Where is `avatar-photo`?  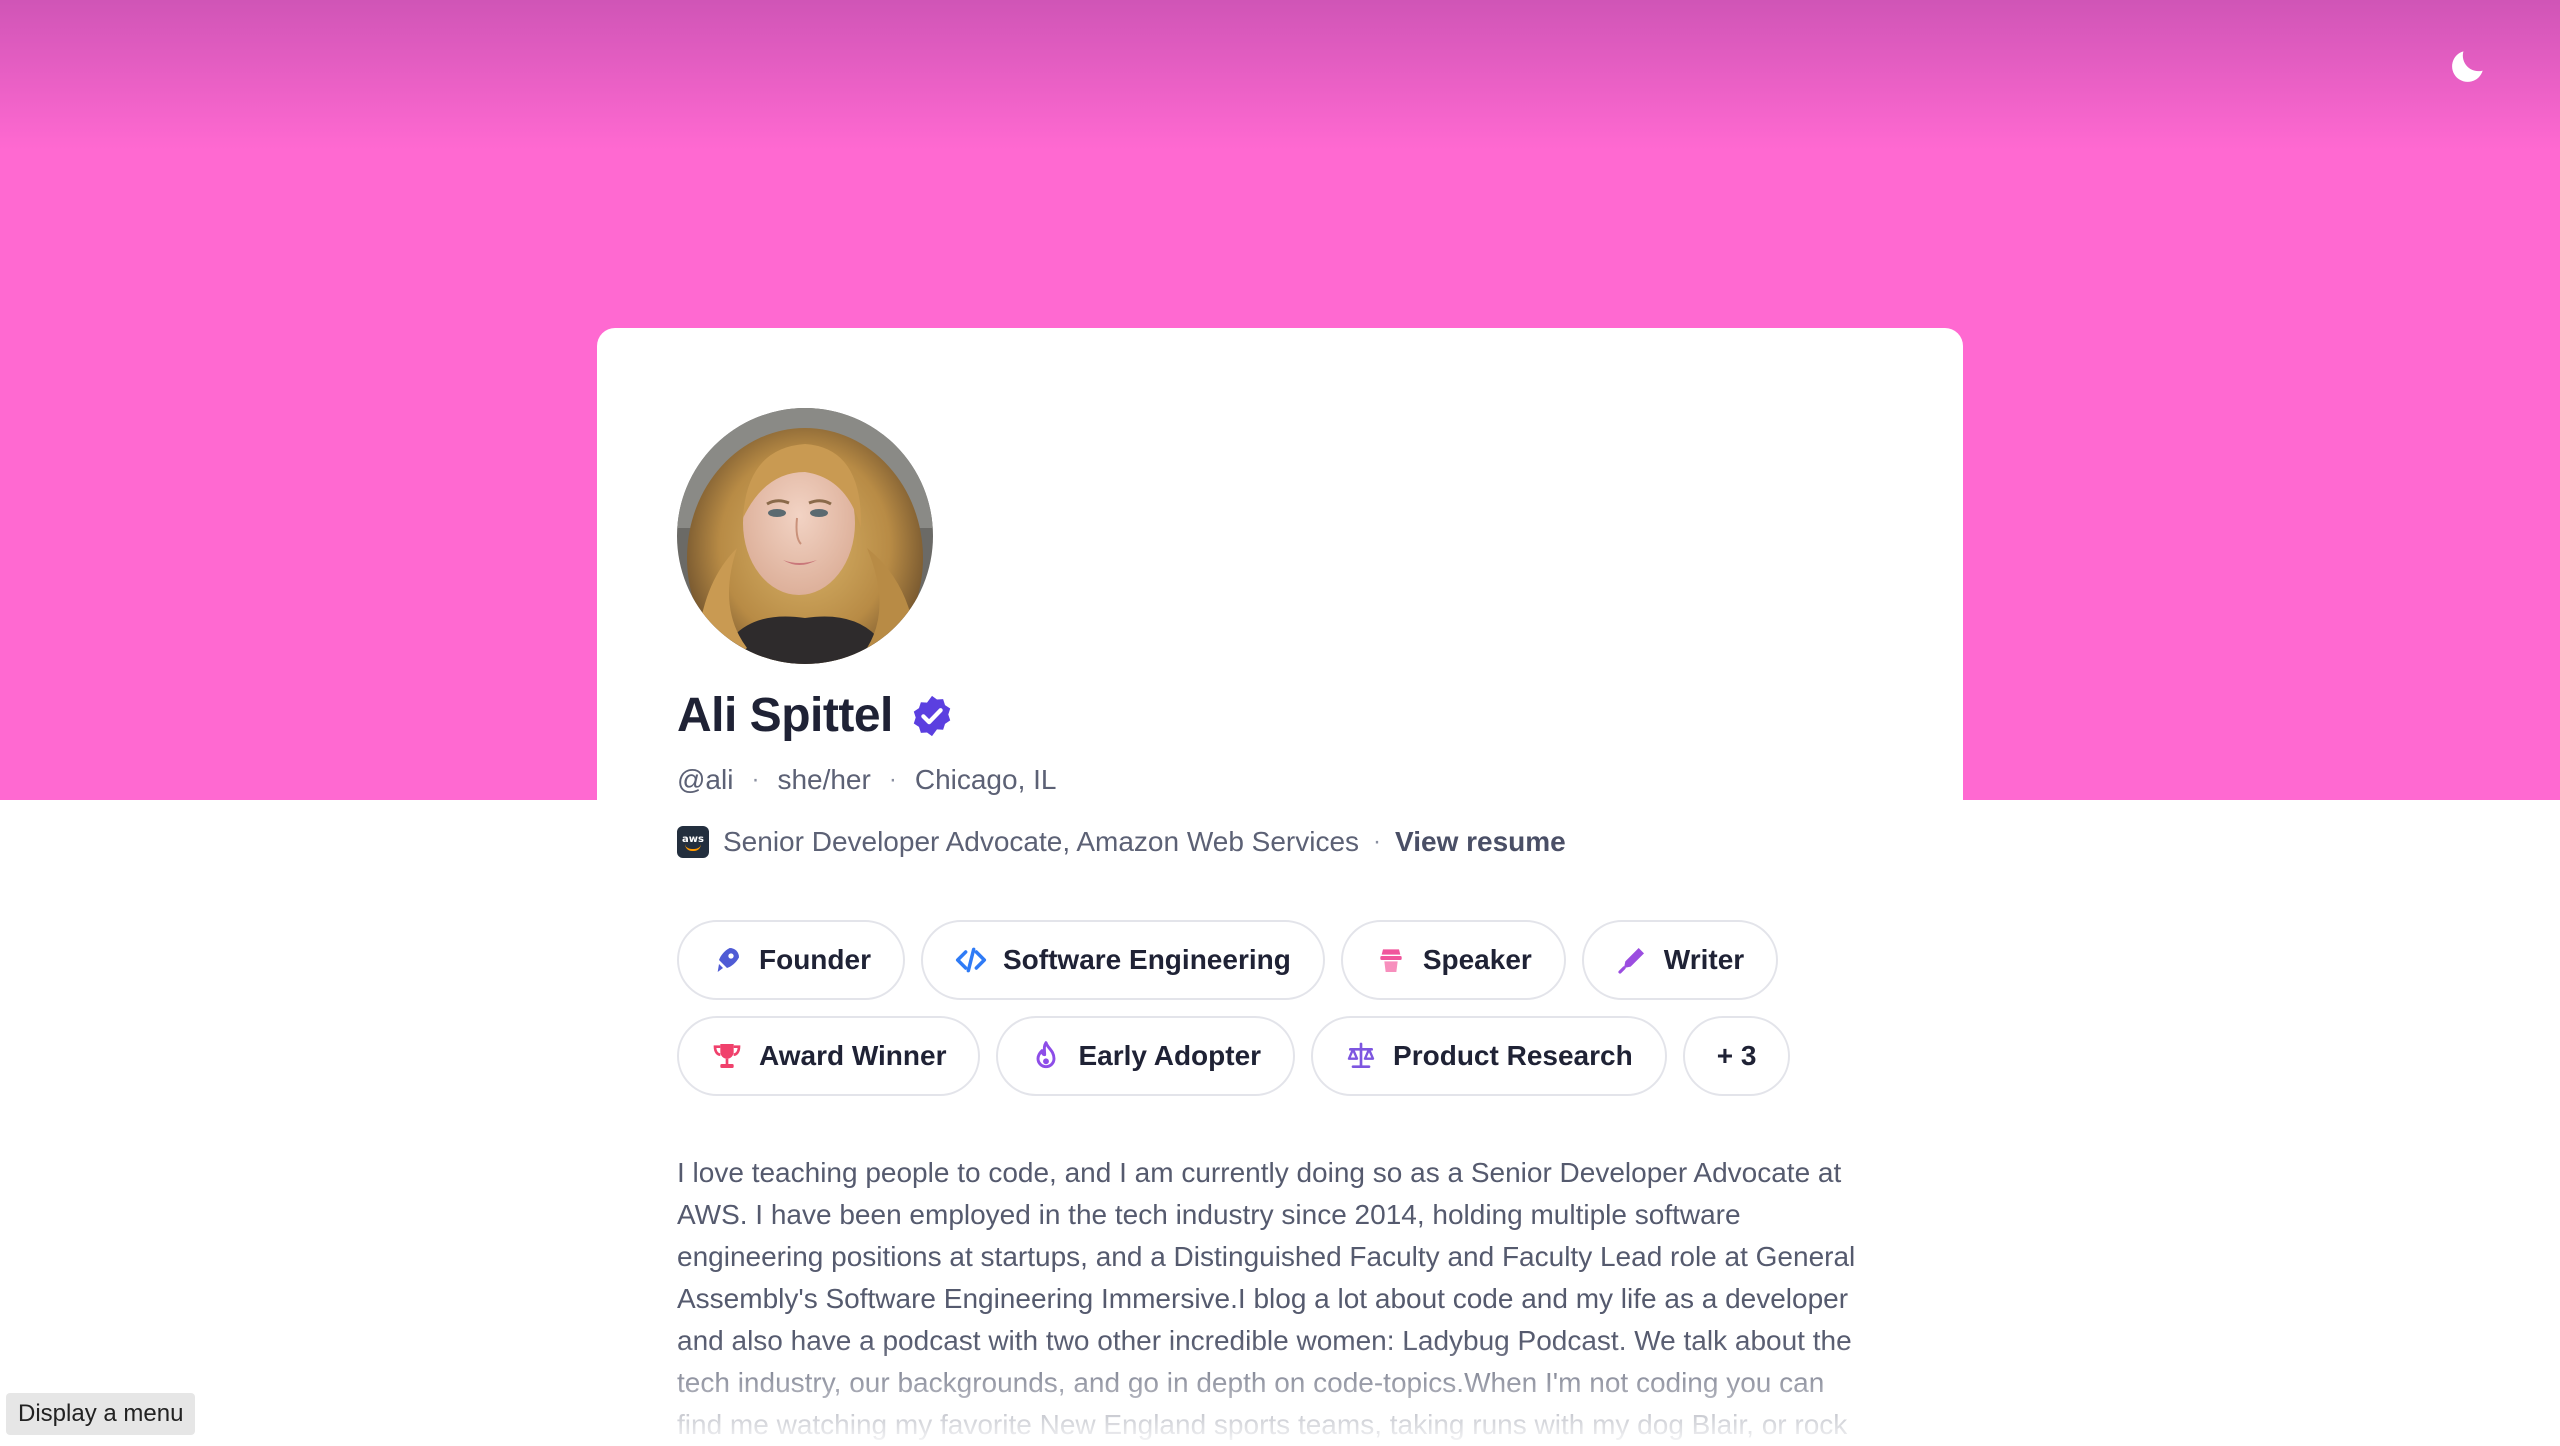 avatar-photo is located at coordinates (805, 536).